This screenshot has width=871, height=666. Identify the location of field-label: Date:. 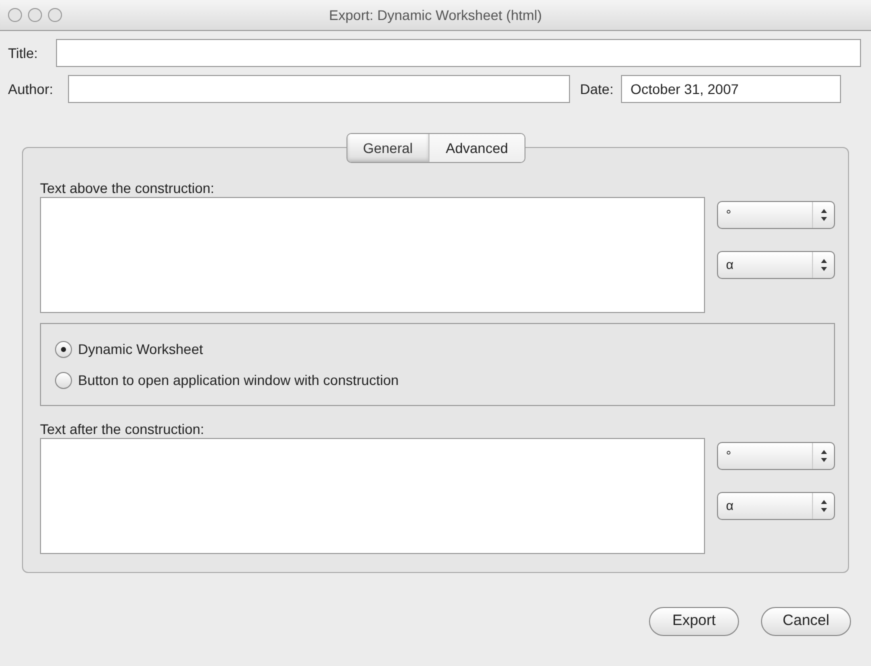
(597, 89).